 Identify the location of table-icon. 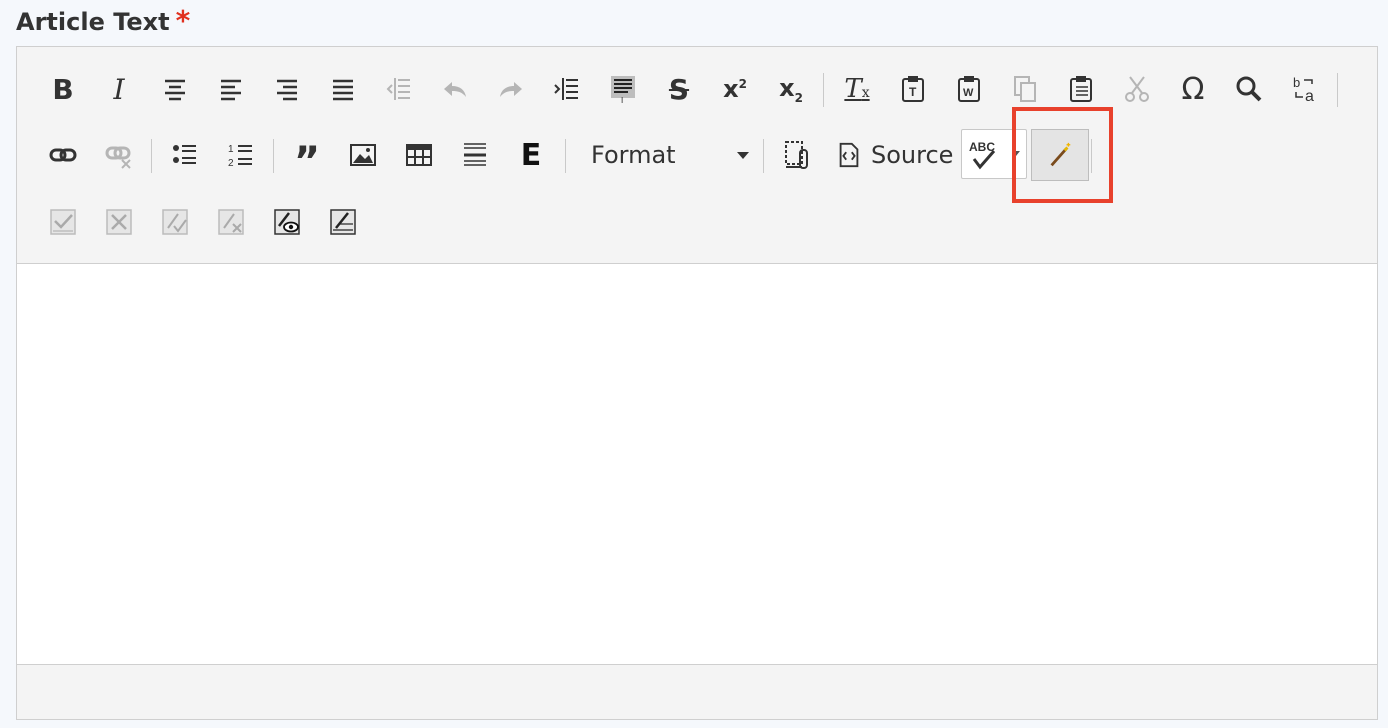
(419, 155).